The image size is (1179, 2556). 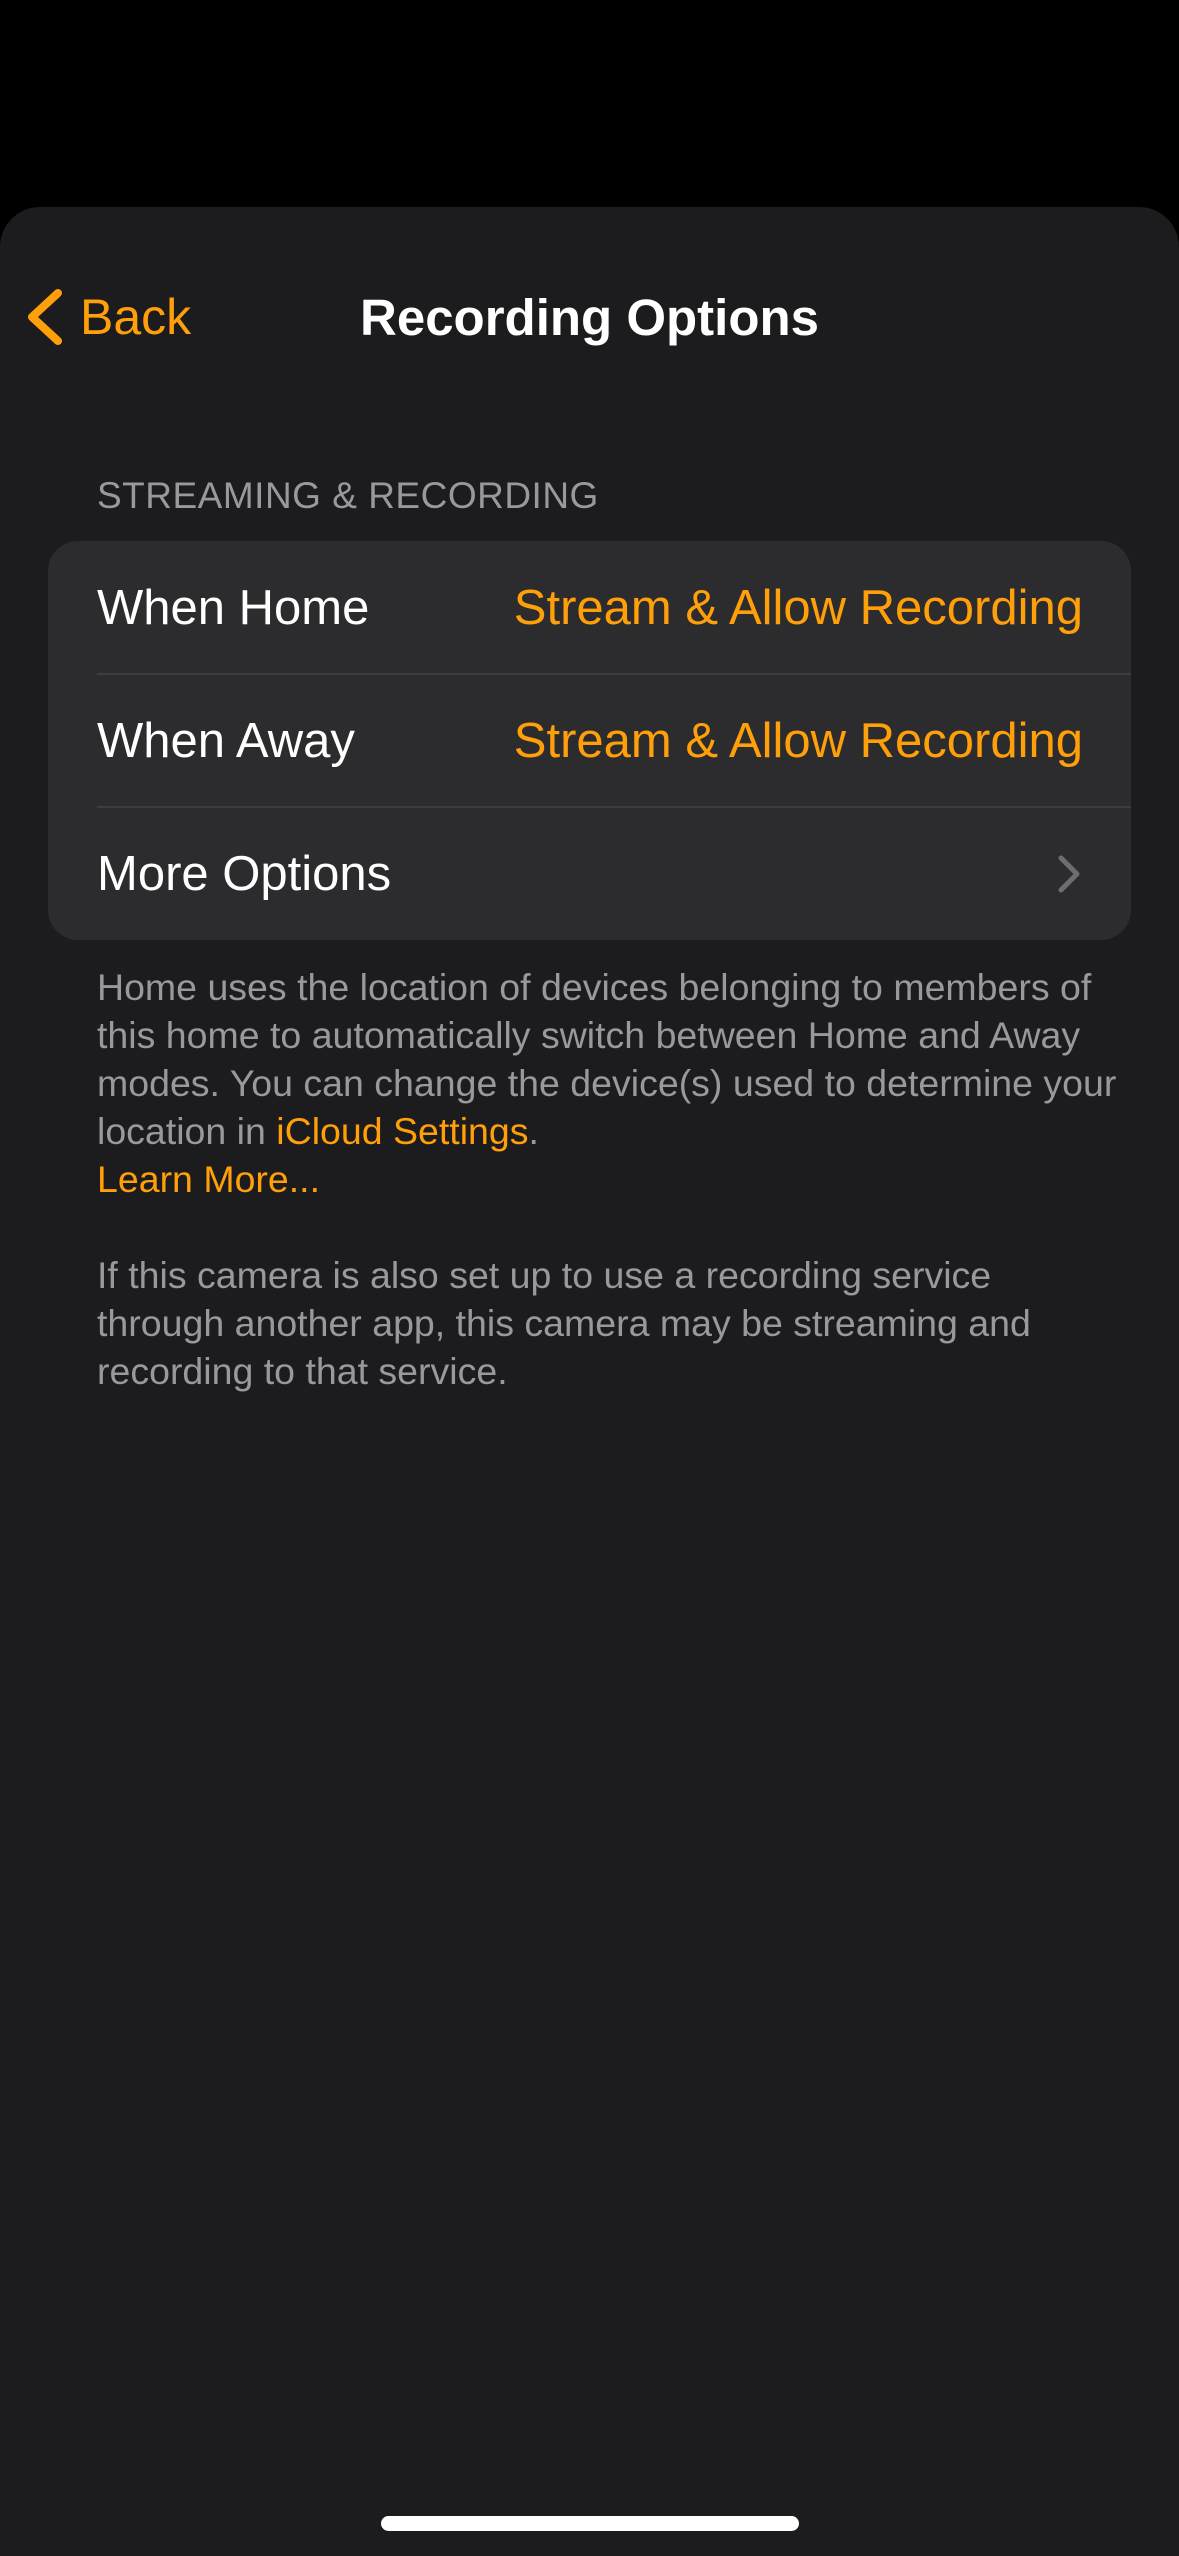 I want to click on home-indicator, so click(x=590, y=2523).